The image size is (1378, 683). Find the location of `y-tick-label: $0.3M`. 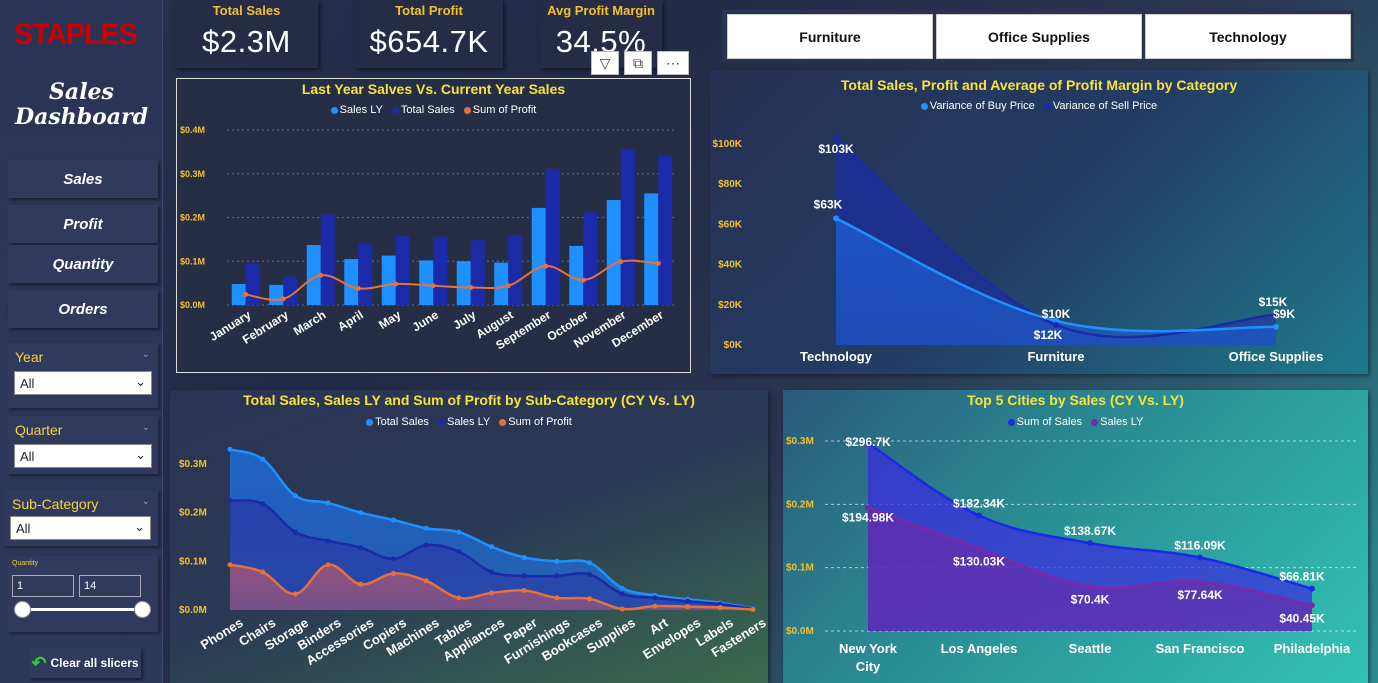

y-tick-label: $0.3M is located at coordinates (192, 174).